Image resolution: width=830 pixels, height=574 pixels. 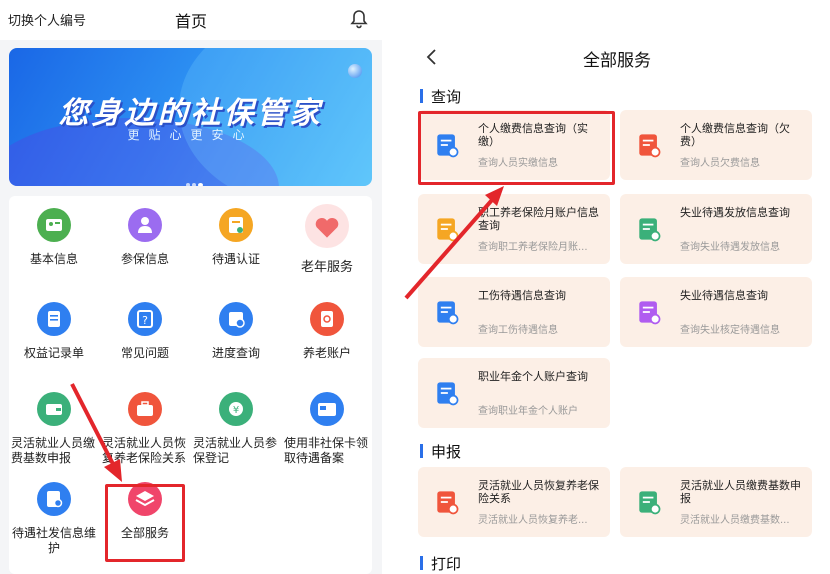 I want to click on service-grid-item: 进度查询, so click(x=236, y=342).